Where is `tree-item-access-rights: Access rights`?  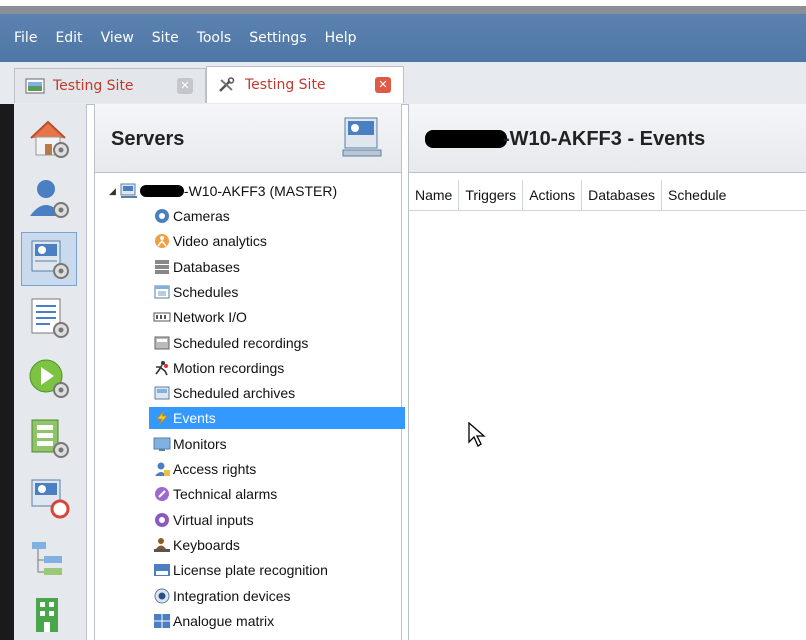 tree-item-access-rights: Access rights is located at coordinates (204, 469).